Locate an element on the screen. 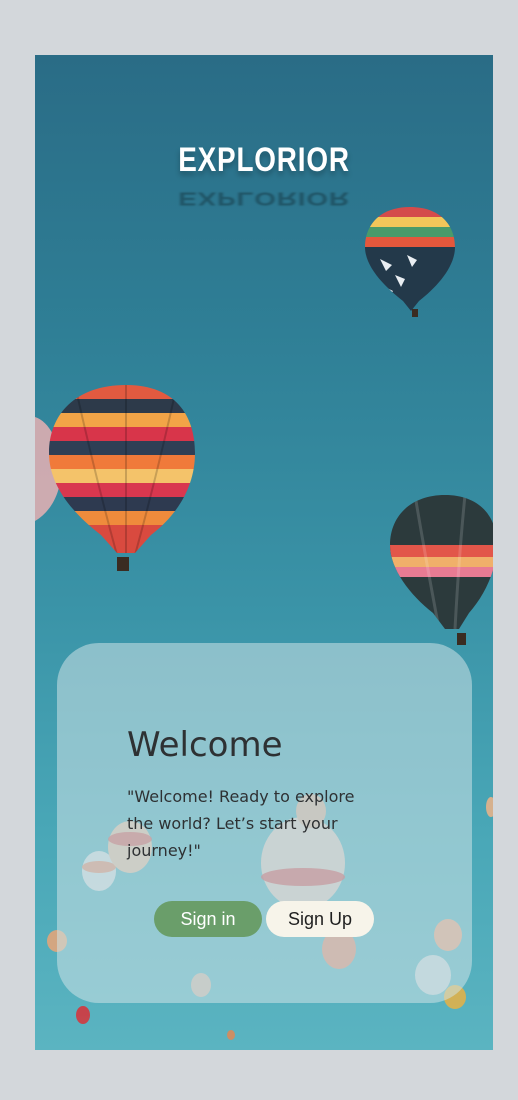 The width and height of the screenshot is (518, 1100). sign-up-button: Sign Up is located at coordinates (320, 919).